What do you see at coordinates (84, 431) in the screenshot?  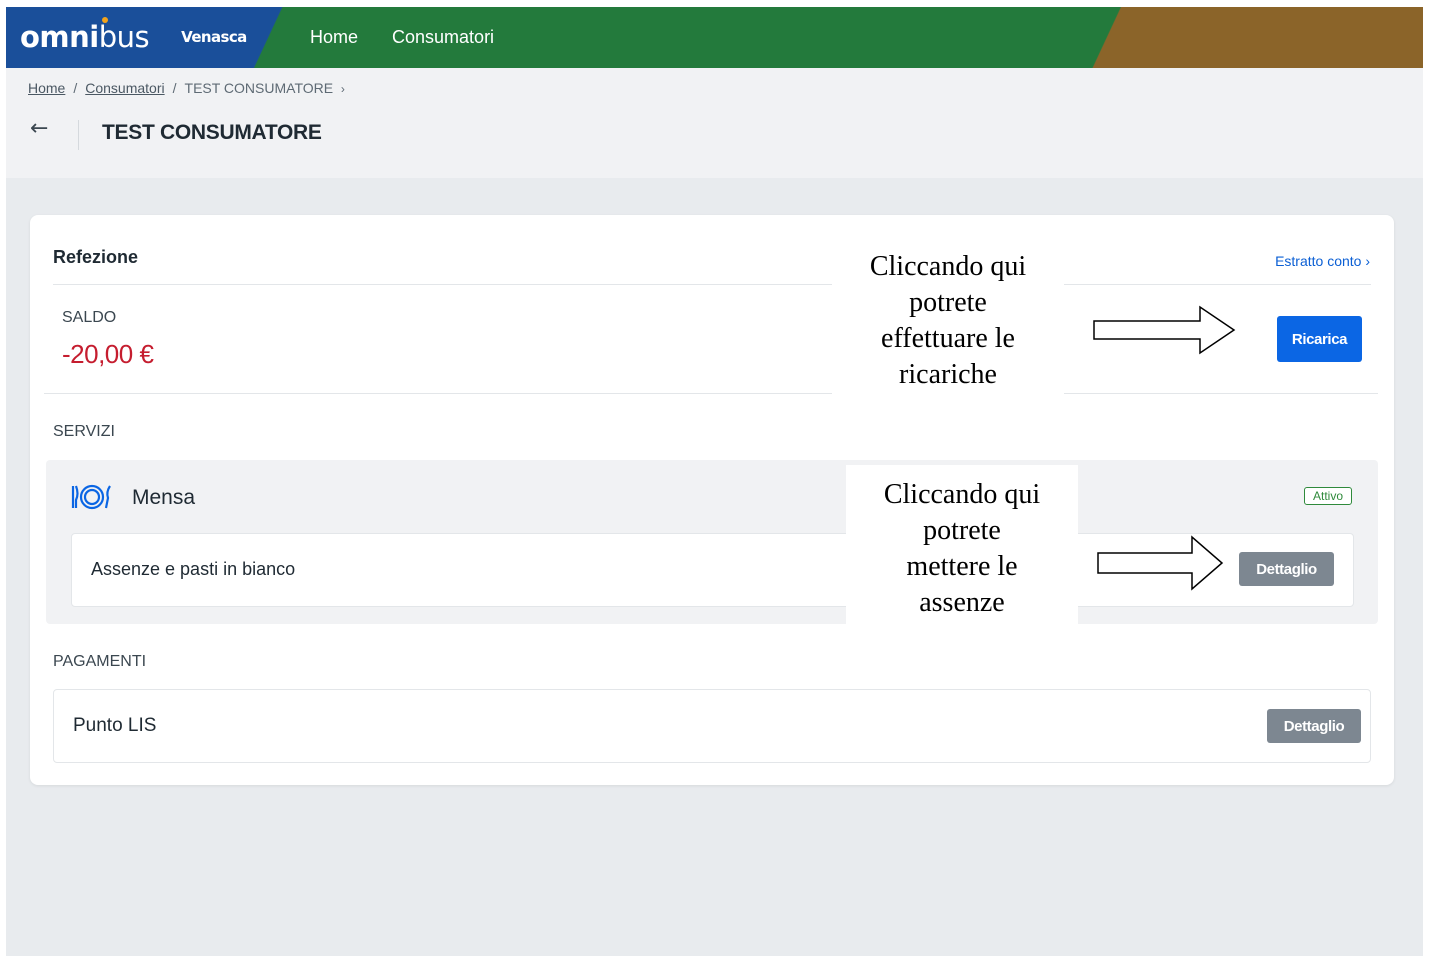 I see `servizi-heading: SERVIZI` at bounding box center [84, 431].